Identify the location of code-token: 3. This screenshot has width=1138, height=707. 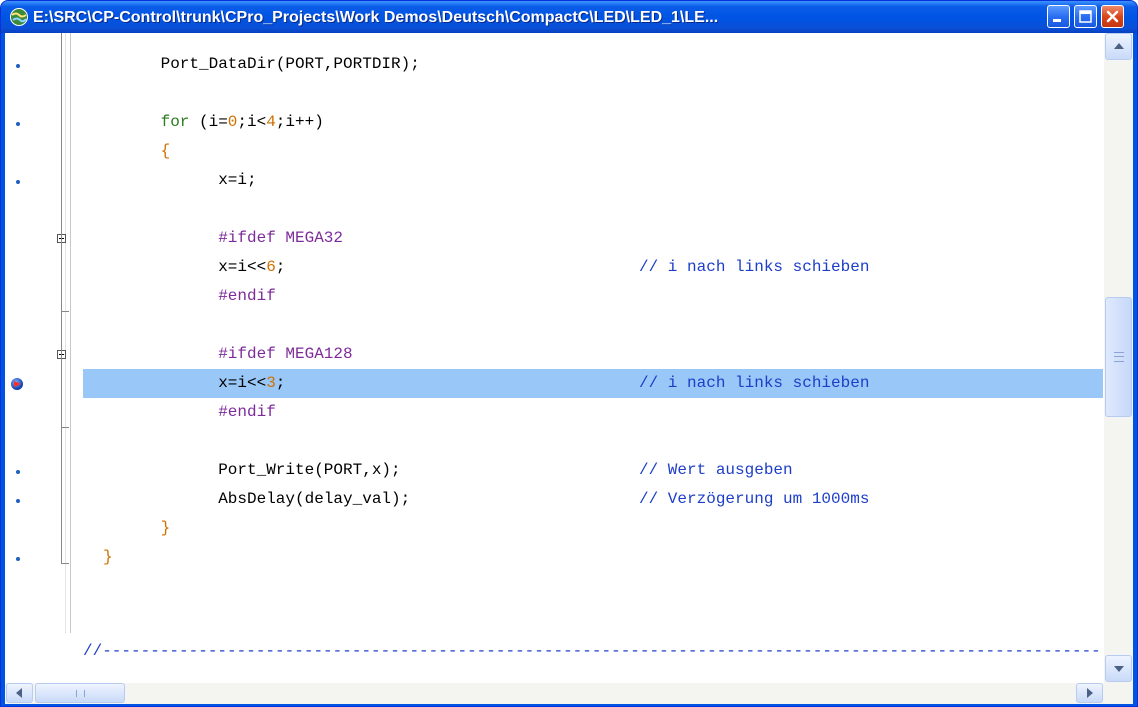
(271, 383).